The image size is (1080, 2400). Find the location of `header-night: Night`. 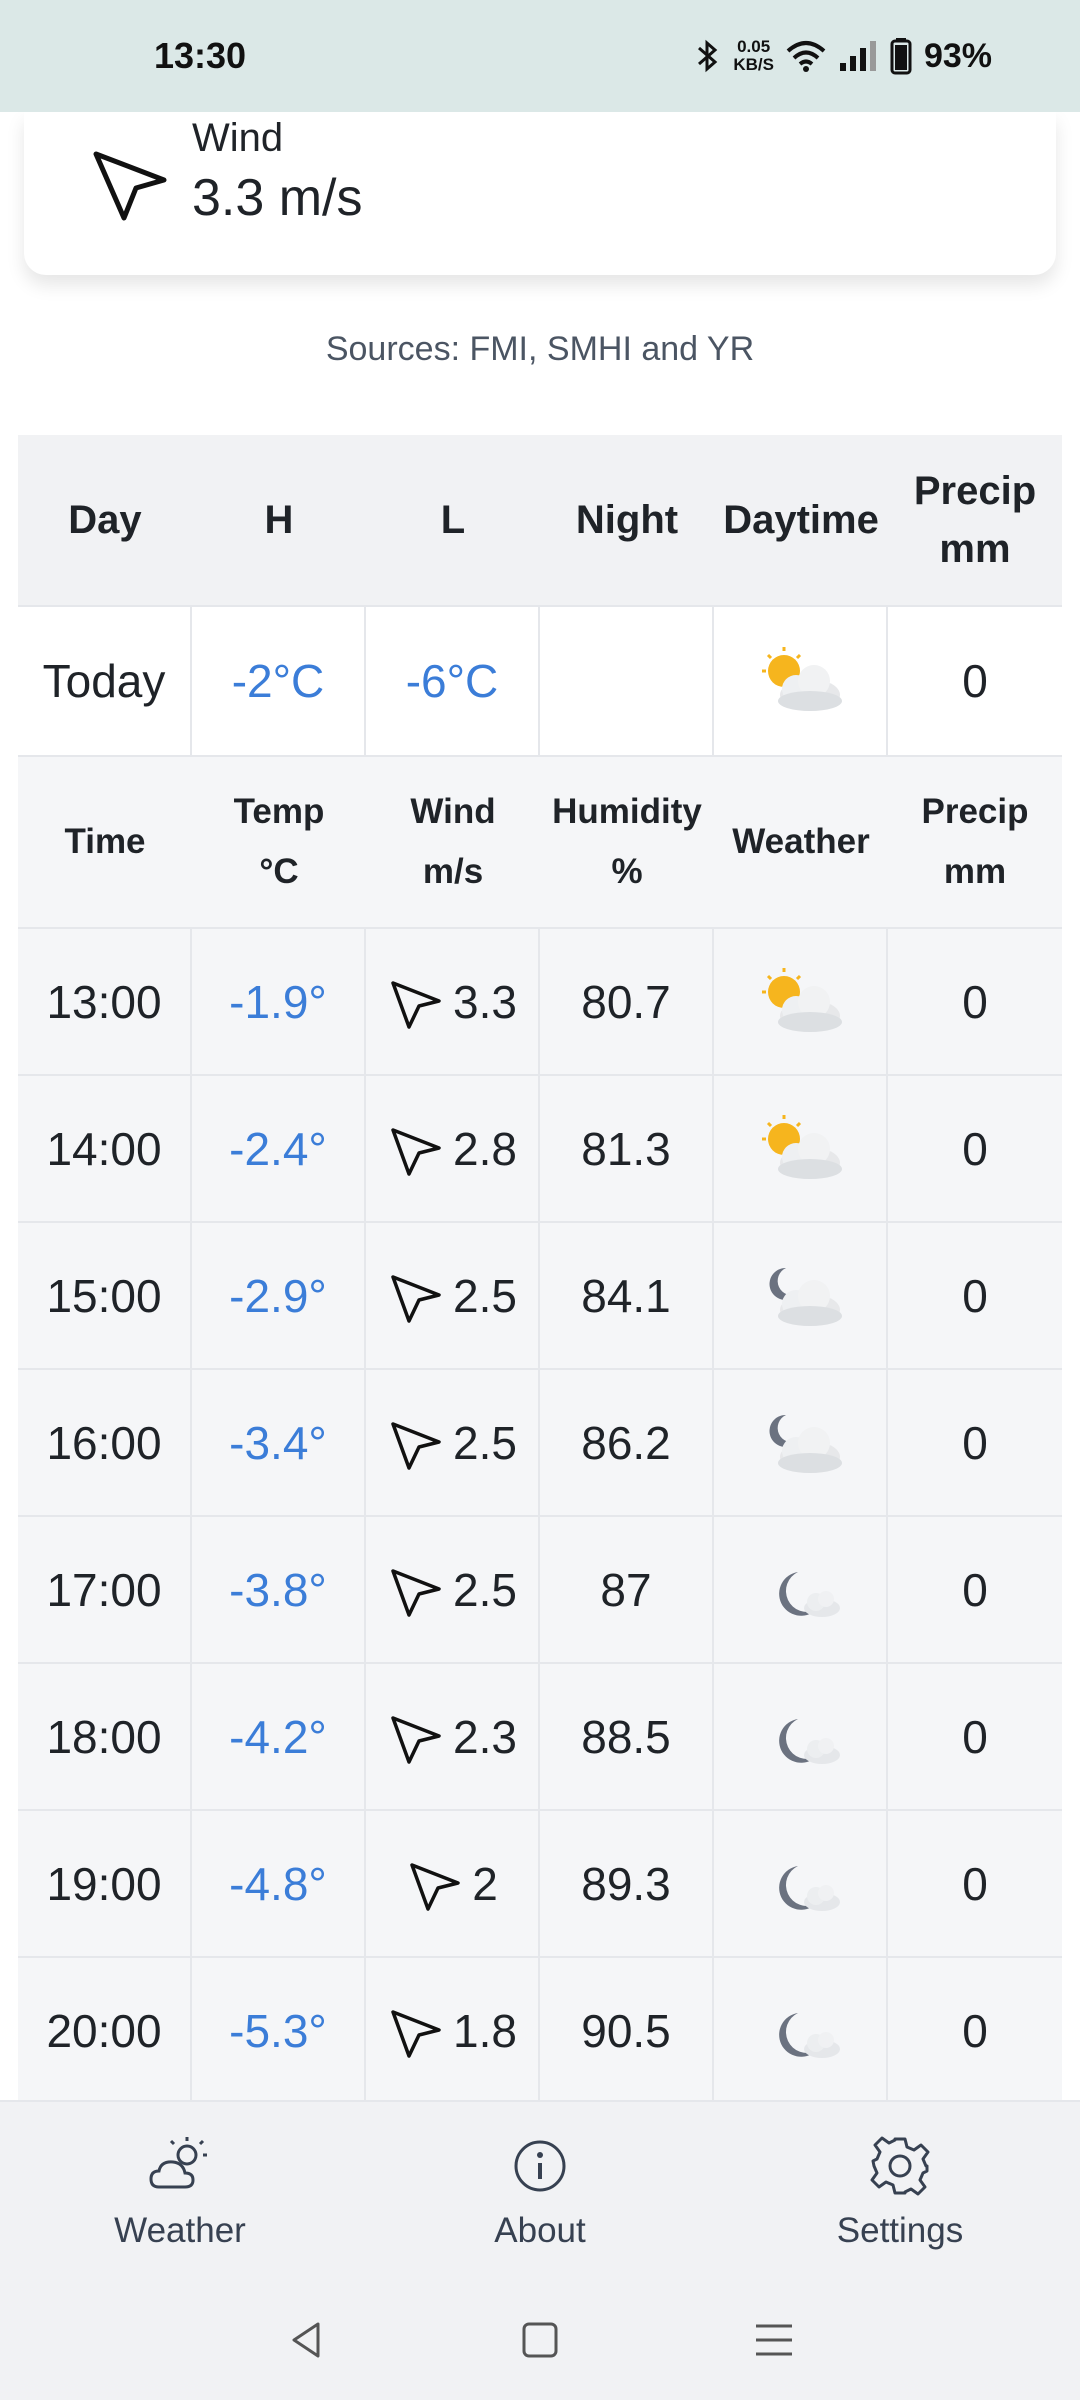

header-night: Night is located at coordinates (627, 520).